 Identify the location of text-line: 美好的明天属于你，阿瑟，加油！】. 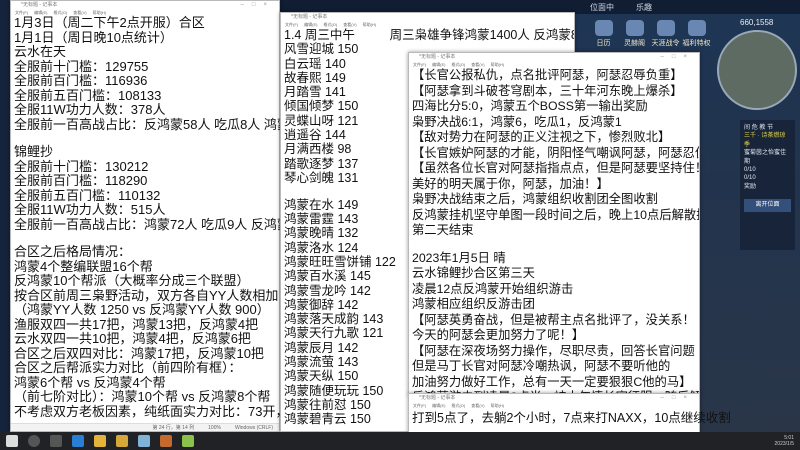
(510, 183).